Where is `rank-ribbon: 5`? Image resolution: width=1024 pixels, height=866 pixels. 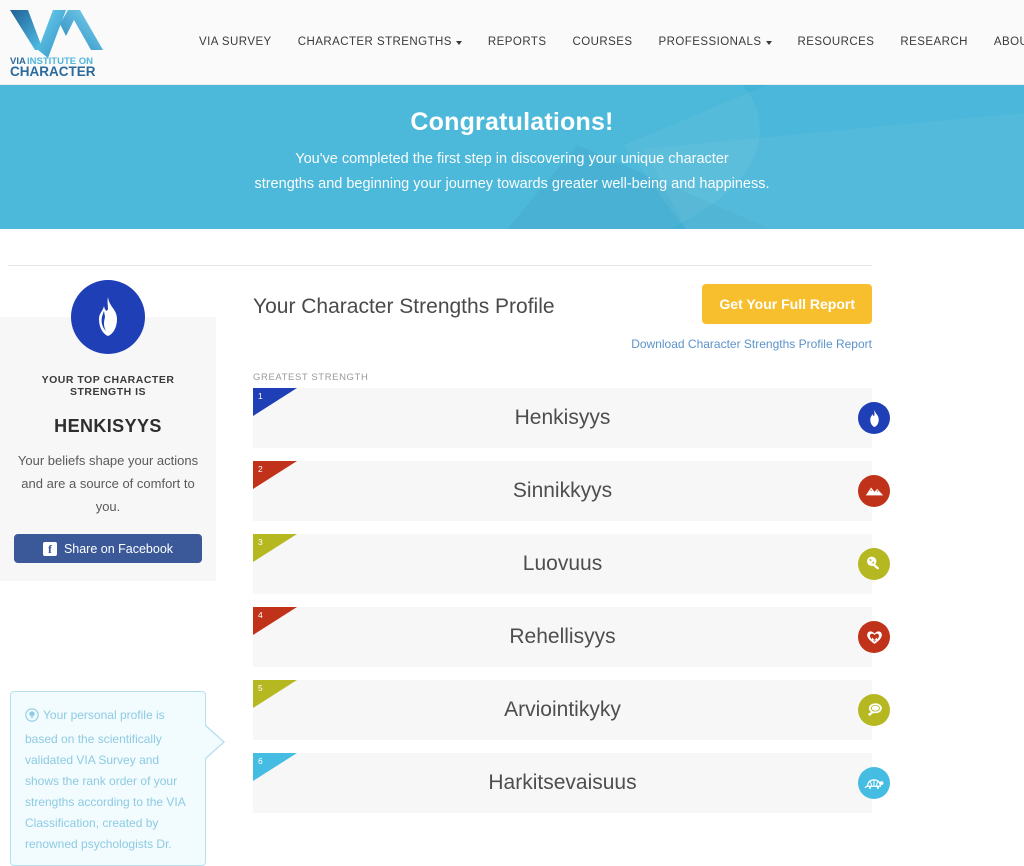 rank-ribbon: 5 is located at coordinates (275, 694).